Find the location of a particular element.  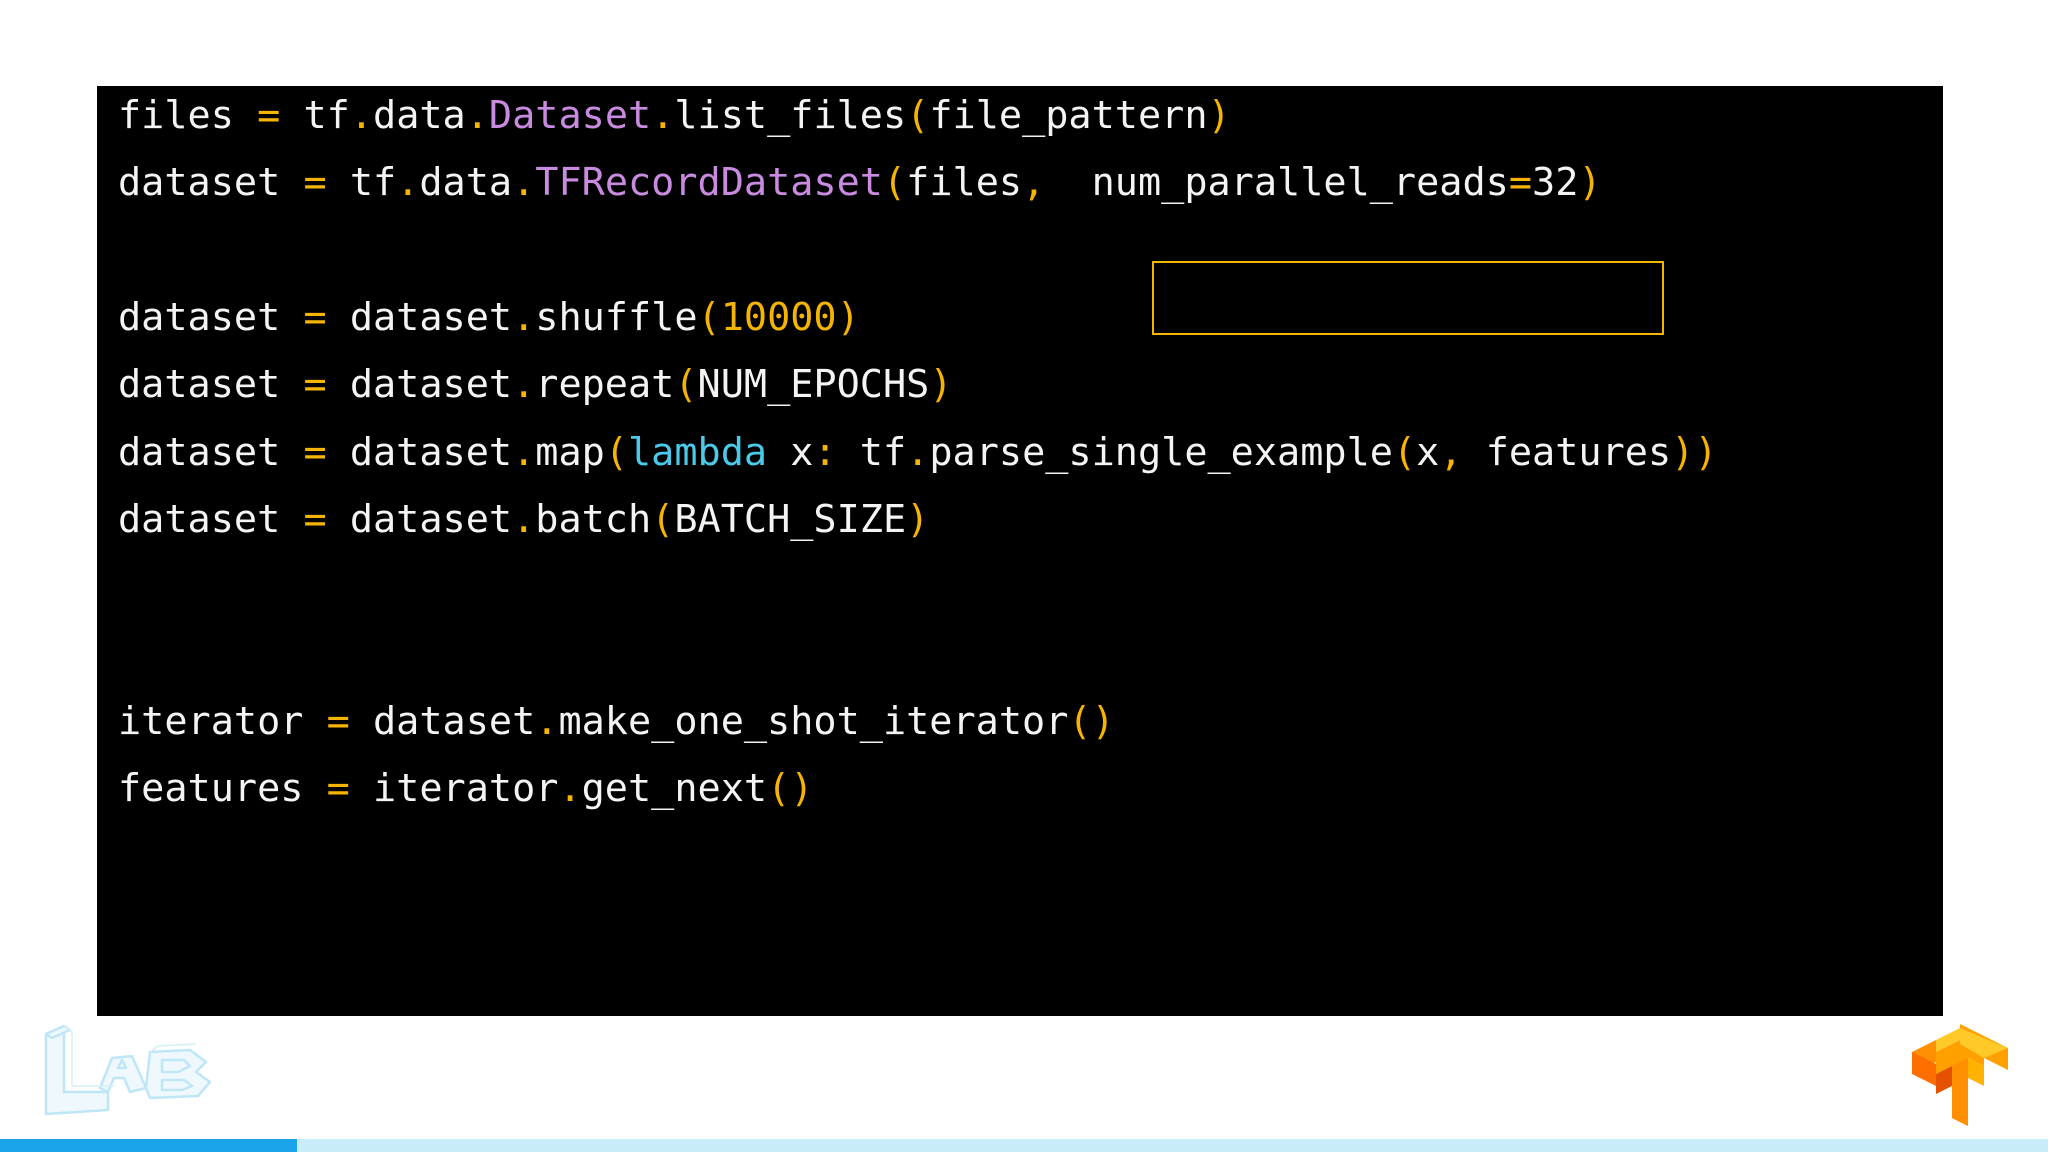

code-token: map is located at coordinates (570, 452).